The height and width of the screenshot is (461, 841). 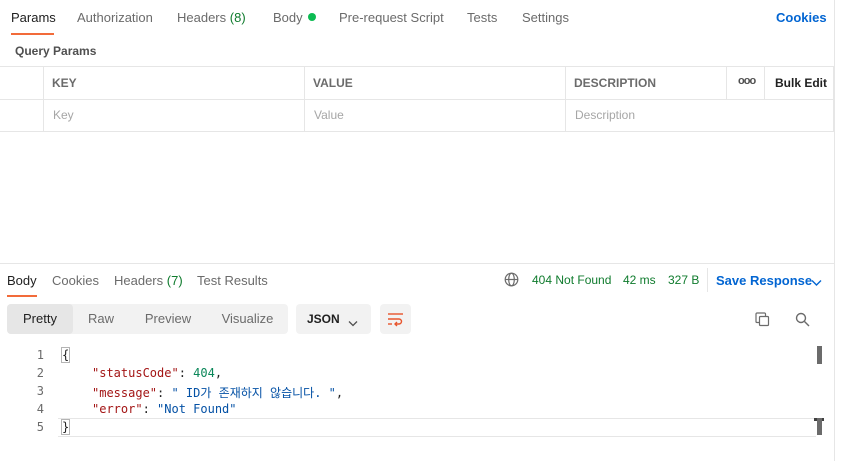 I want to click on body-indicator-dot, so click(x=311, y=17).